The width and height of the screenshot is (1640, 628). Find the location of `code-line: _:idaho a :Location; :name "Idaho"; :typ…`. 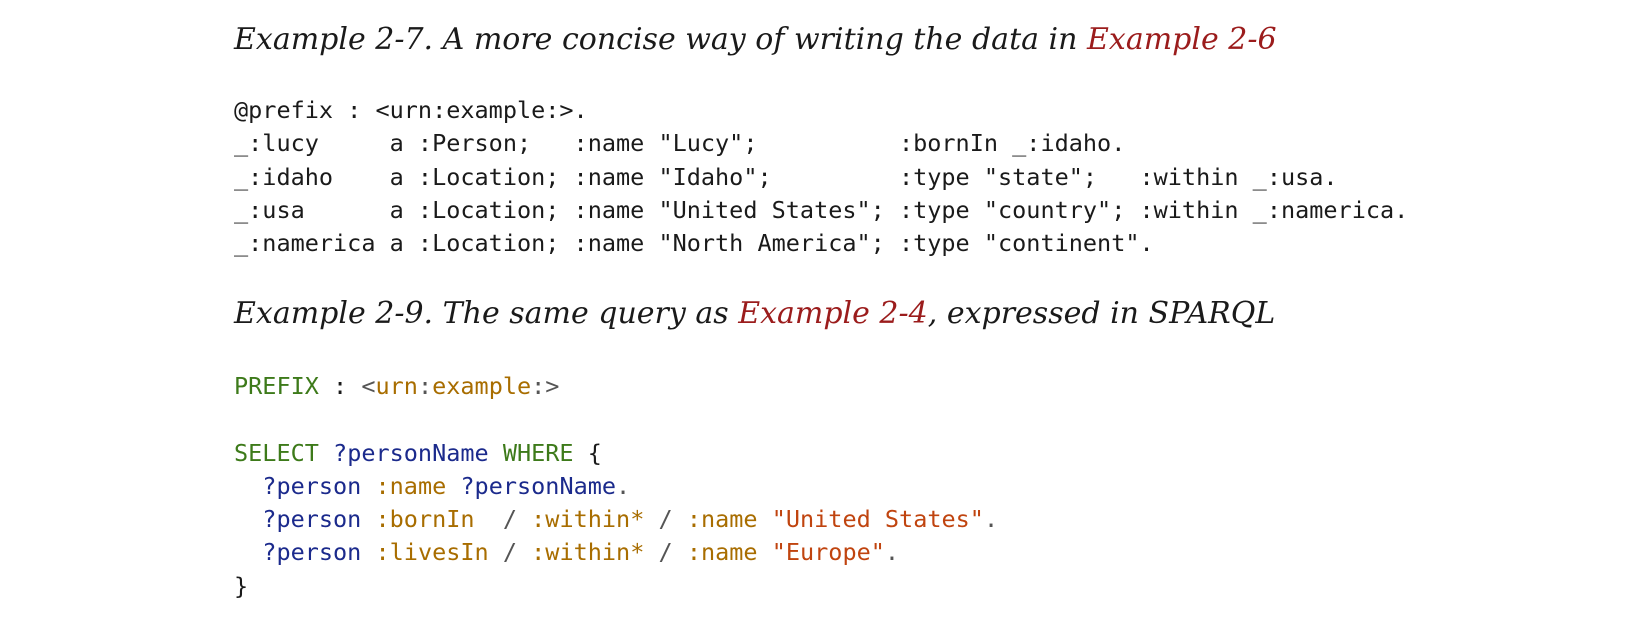

code-line: _:idaho a :Location; :name "Idaho"; :typ… is located at coordinates (786, 176).